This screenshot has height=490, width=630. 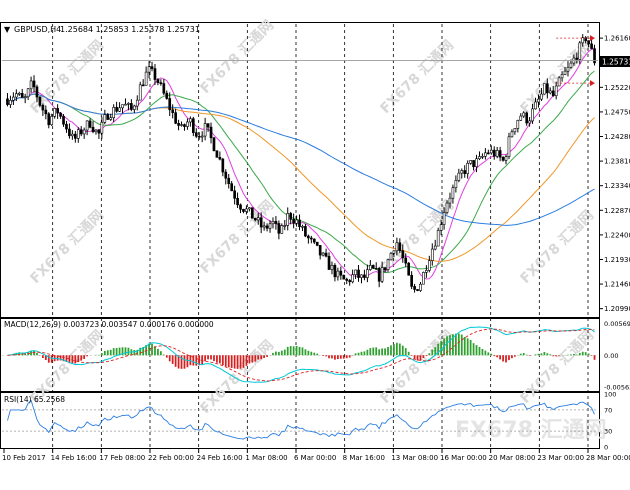 What do you see at coordinates (171, 458) in the screenshot?
I see `x-tick-label: 22 Feb 00:00` at bounding box center [171, 458].